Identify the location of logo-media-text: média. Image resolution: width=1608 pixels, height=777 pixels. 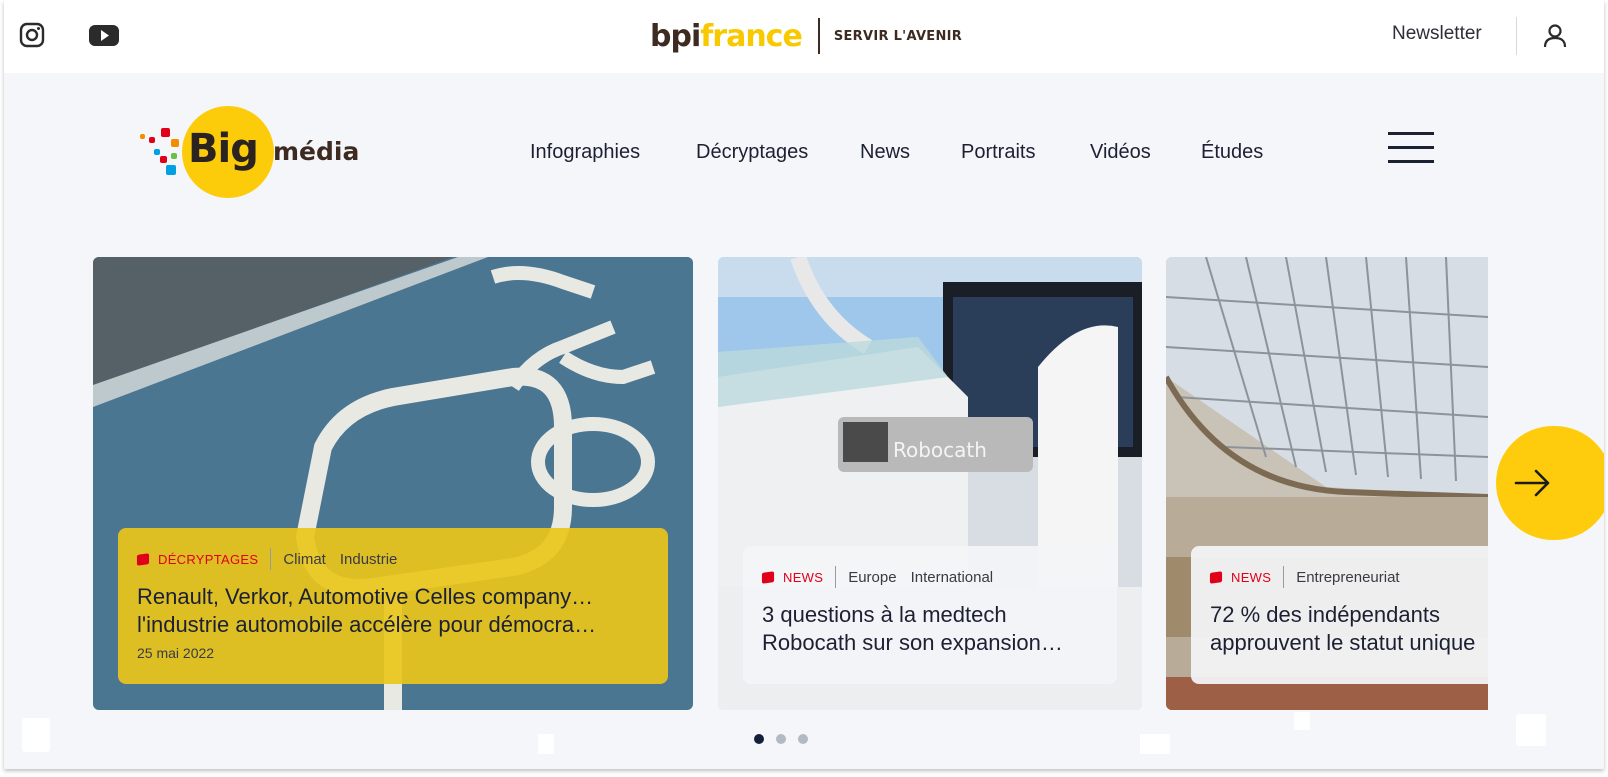
(316, 151).